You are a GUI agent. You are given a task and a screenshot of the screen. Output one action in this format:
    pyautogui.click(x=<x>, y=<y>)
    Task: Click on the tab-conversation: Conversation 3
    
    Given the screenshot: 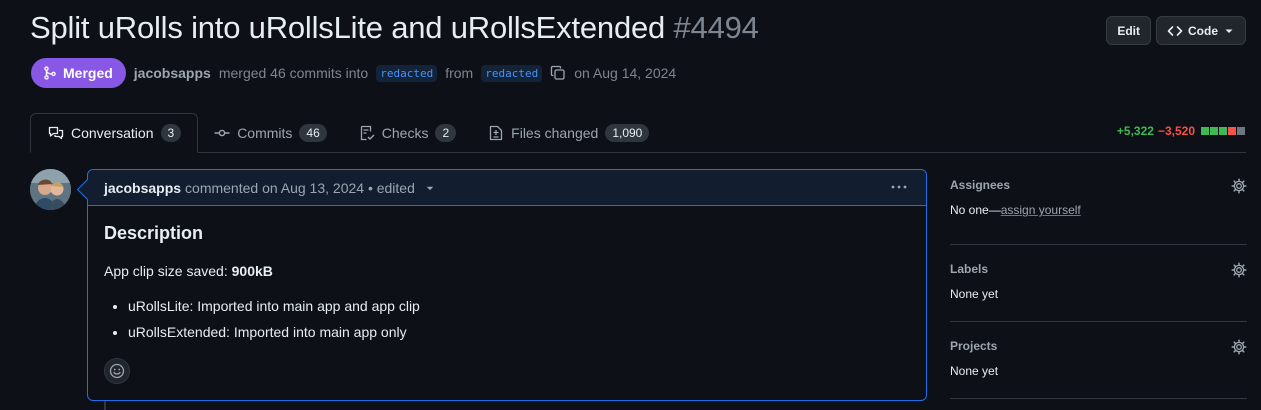 What is the action you would take?
    pyautogui.click(x=114, y=133)
    